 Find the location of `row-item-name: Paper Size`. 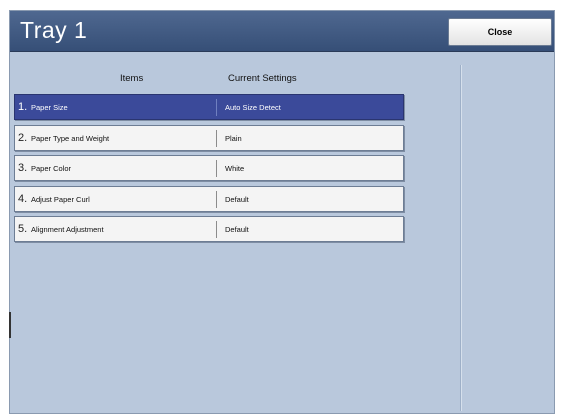

row-item-name: Paper Size is located at coordinates (49, 107).